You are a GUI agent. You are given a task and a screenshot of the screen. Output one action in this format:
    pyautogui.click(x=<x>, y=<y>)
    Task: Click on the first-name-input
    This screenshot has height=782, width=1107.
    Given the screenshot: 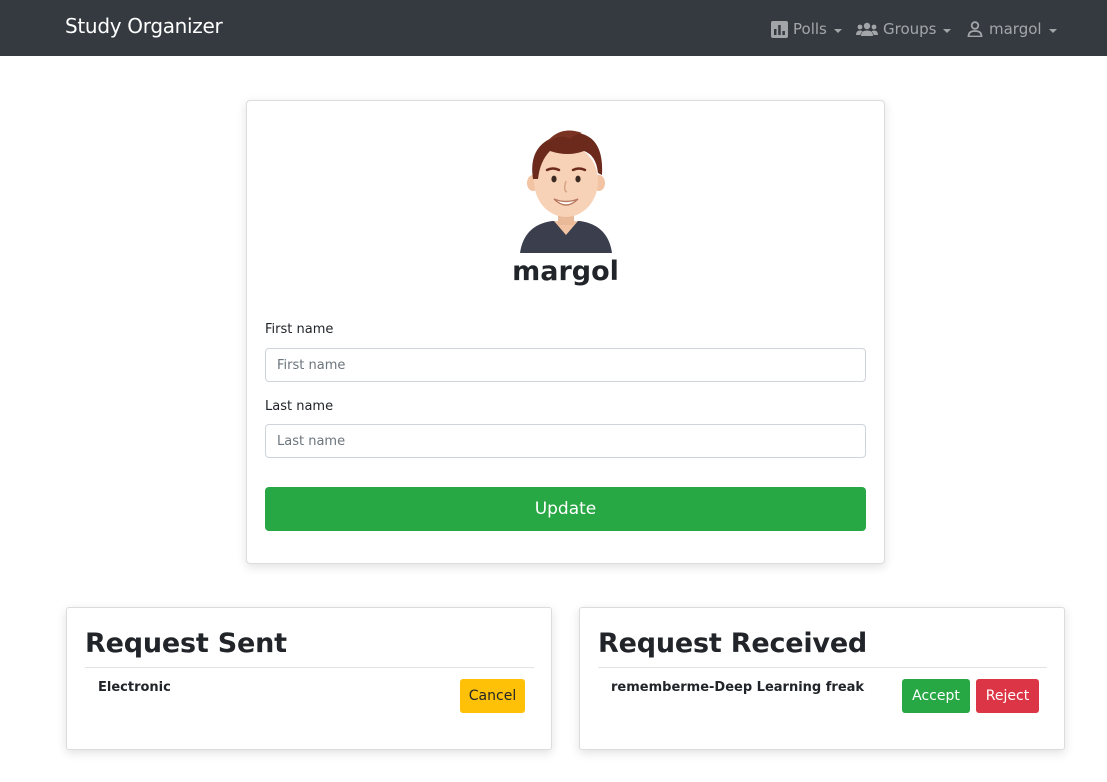 What is the action you would take?
    pyautogui.click(x=565, y=365)
    